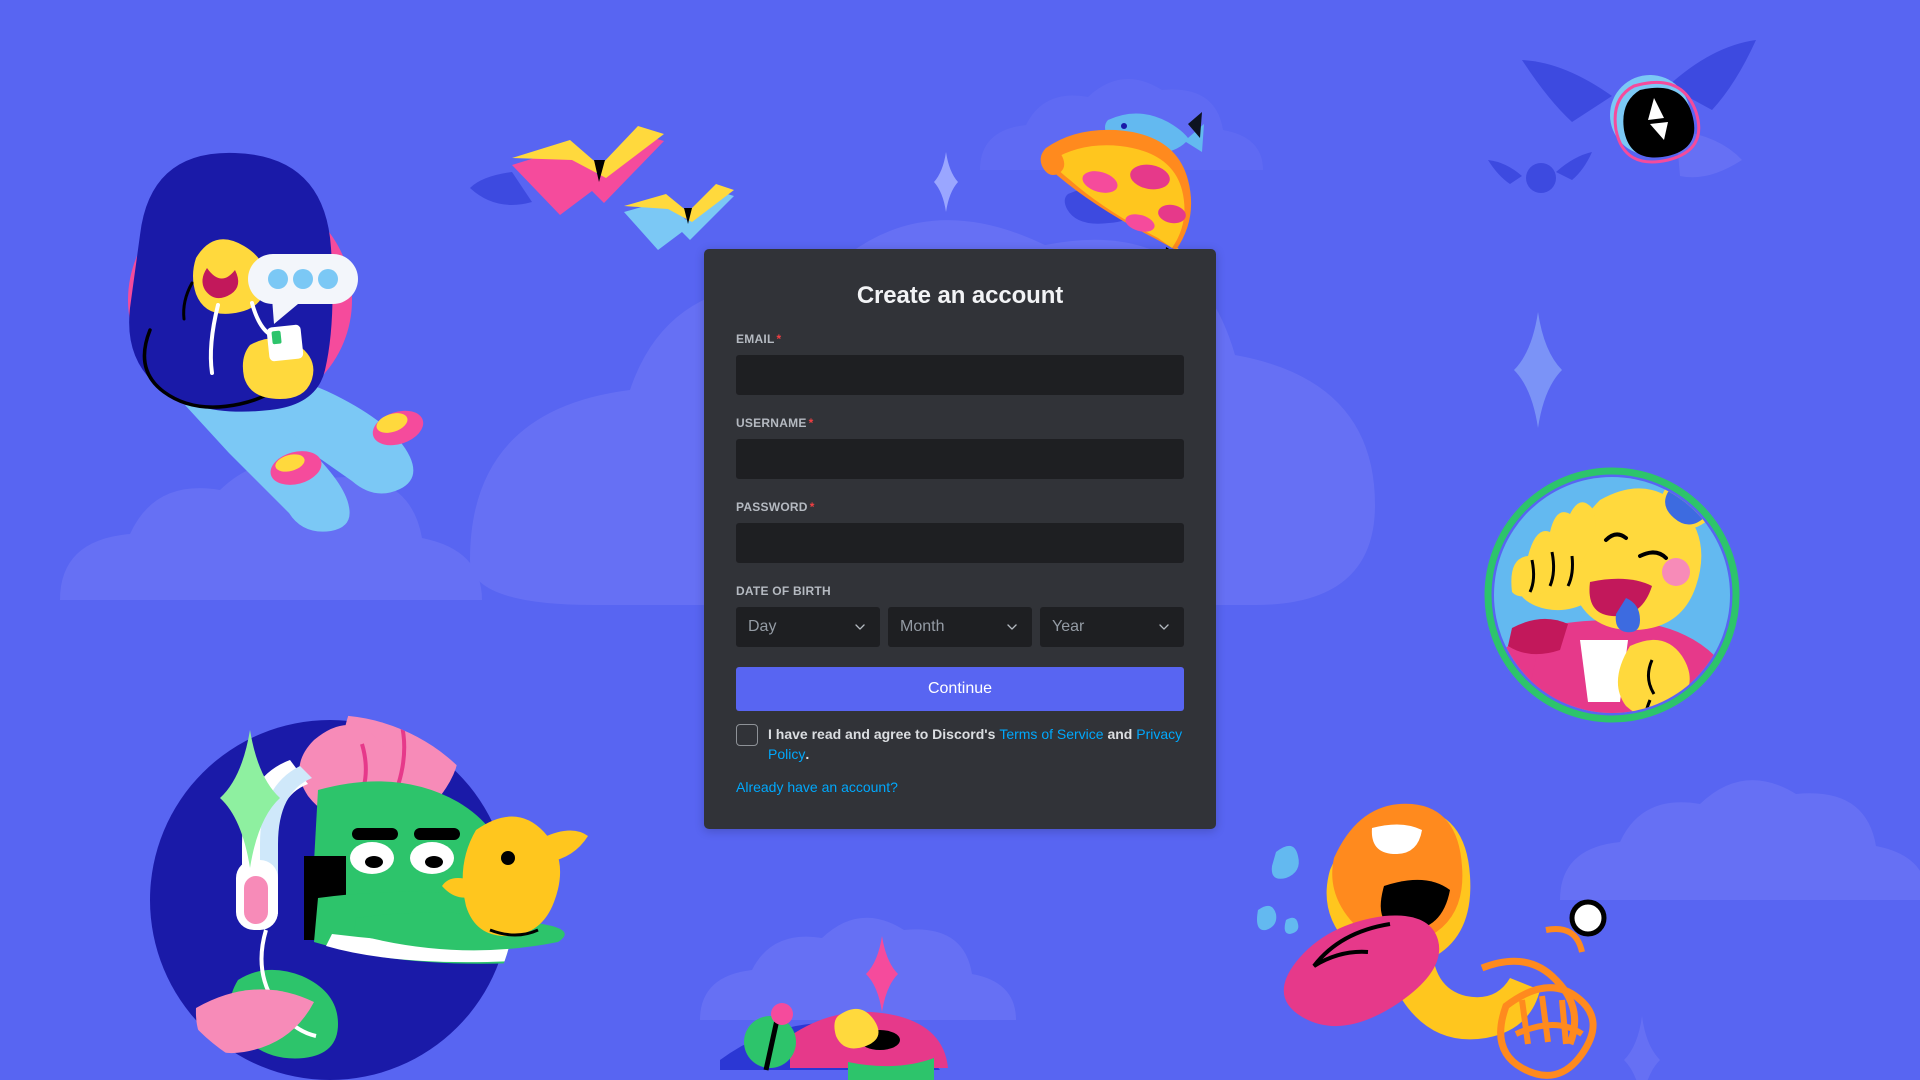 This screenshot has width=1920, height=1080. Describe the element at coordinates (960, 375) in the screenshot. I see `email-input` at that location.